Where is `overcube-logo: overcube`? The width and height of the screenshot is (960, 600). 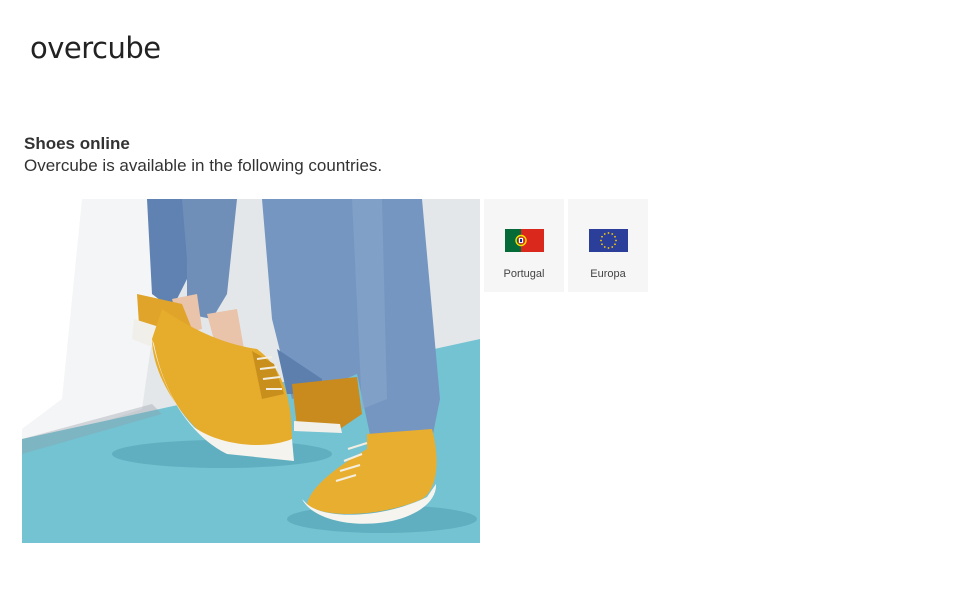 overcube-logo: overcube is located at coordinates (95, 48).